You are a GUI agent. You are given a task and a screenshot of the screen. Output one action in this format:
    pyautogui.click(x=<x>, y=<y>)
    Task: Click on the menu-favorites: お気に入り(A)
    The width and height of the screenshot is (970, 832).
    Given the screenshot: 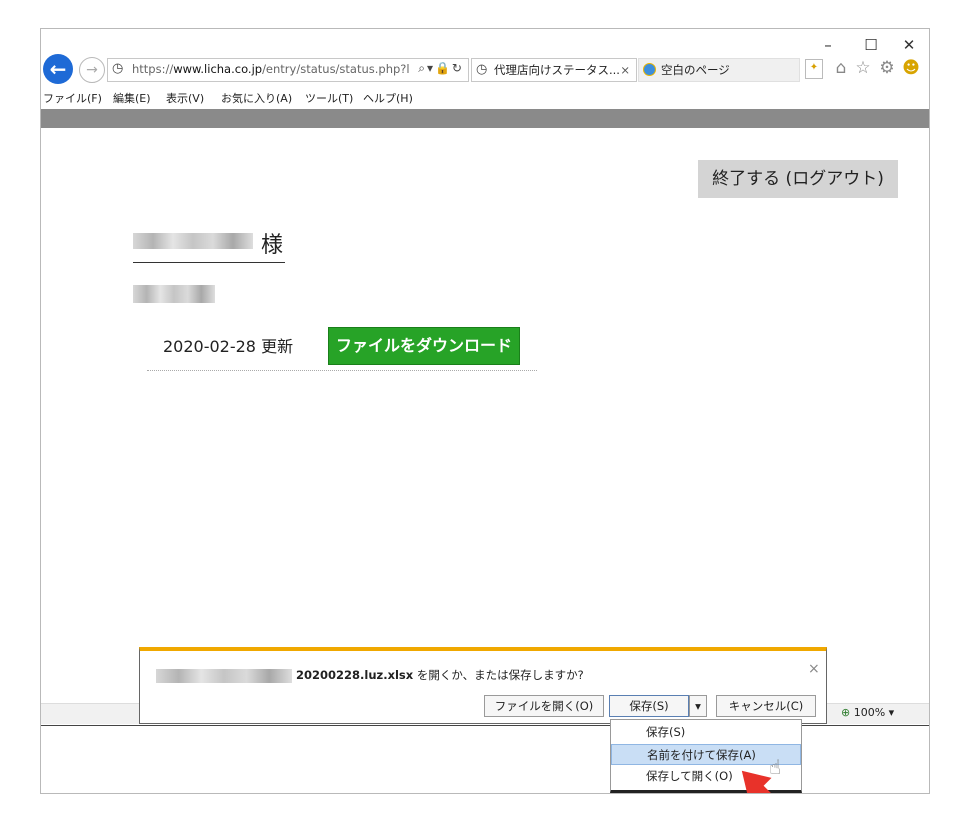 What is the action you would take?
    pyautogui.click(x=256, y=98)
    